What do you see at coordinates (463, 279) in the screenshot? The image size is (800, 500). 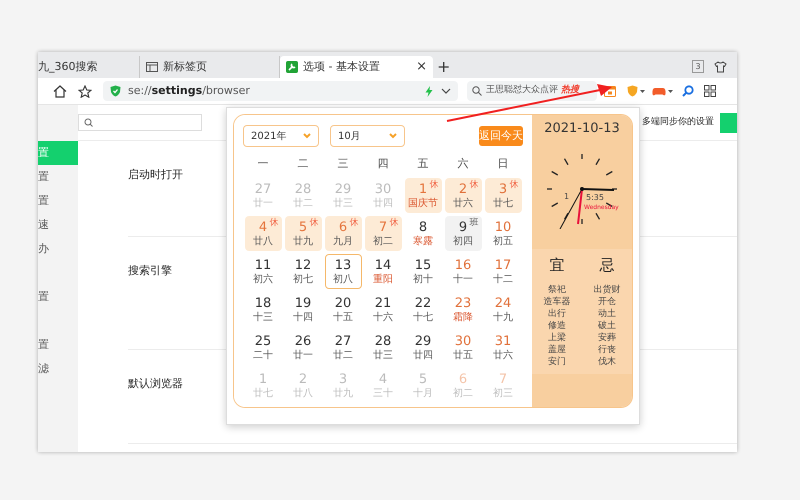 I see `lunar-date: 十一` at bounding box center [463, 279].